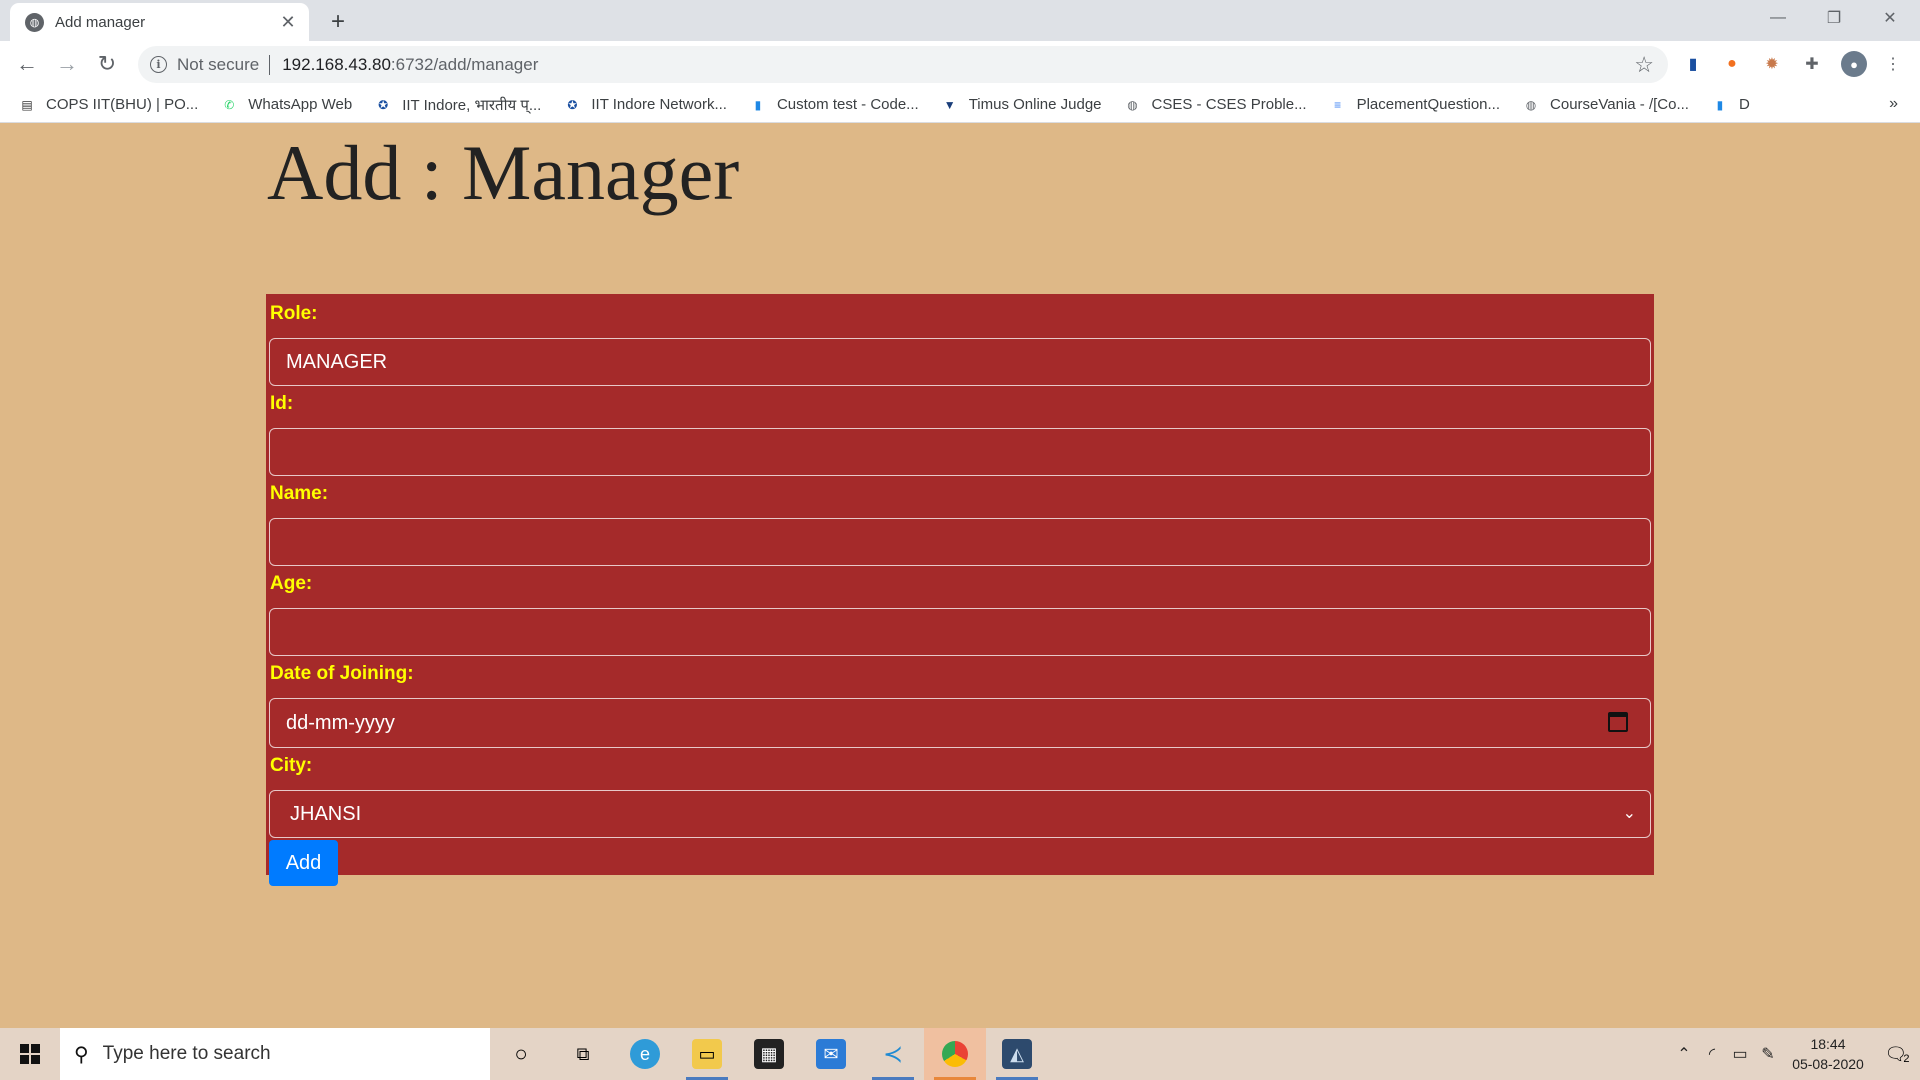 This screenshot has width=1920, height=1080. Describe the element at coordinates (1772, 64) in the screenshot. I see `extension-gear-icon: ✹` at that location.